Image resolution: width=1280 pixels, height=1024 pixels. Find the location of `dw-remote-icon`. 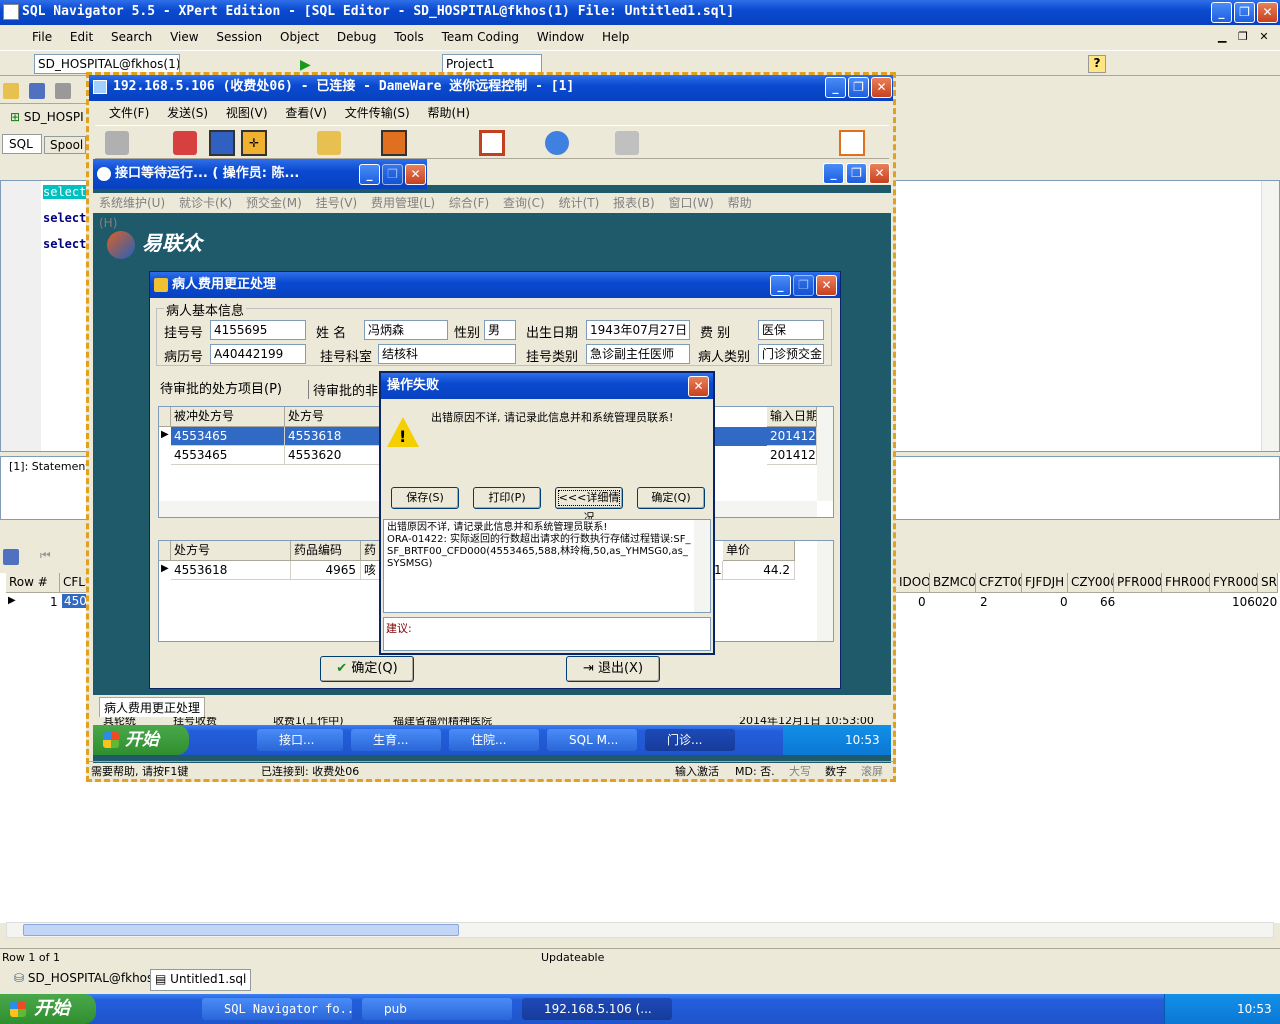

dw-remote-icon is located at coordinates (222, 143).